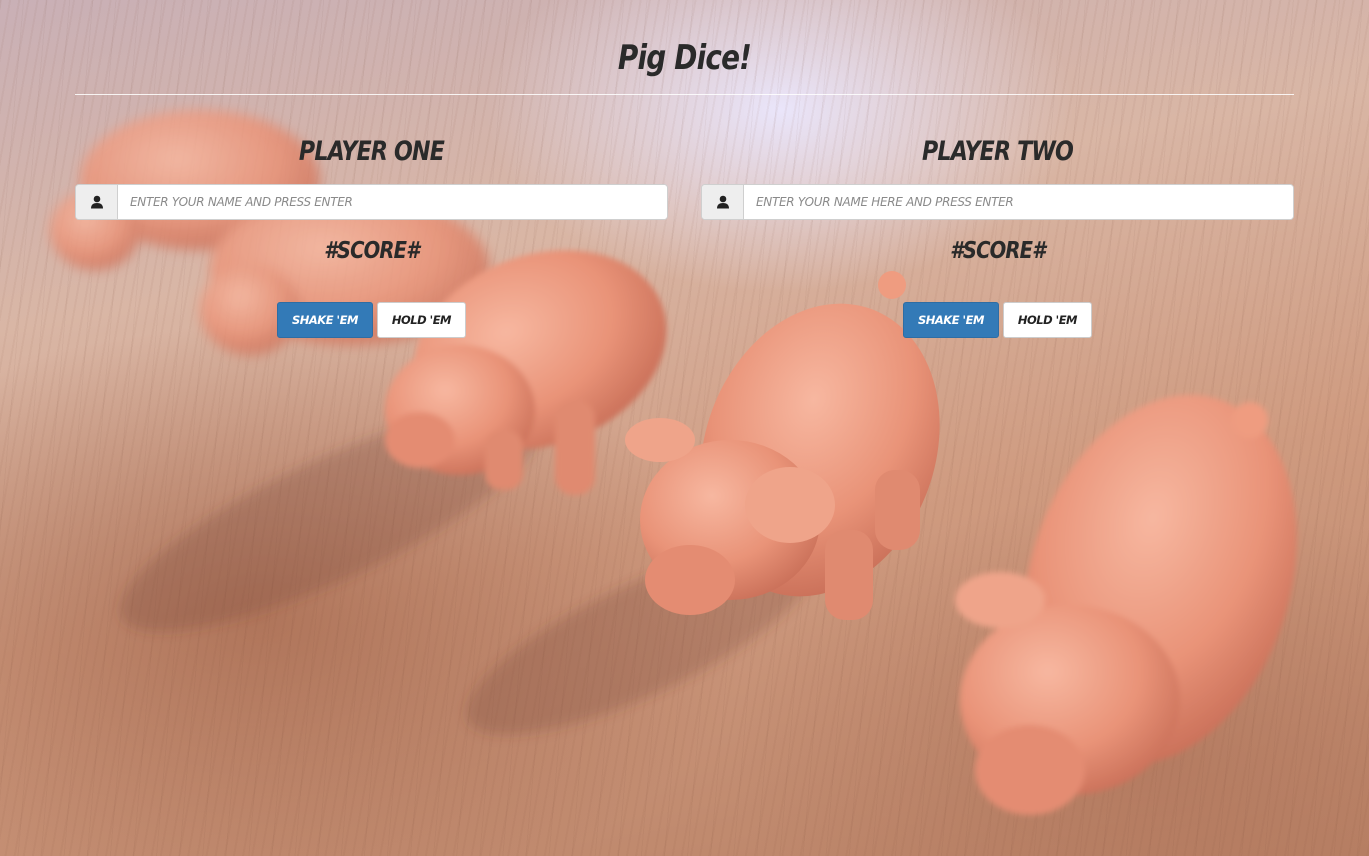 The width and height of the screenshot is (1369, 856). What do you see at coordinates (684, 94) in the screenshot?
I see `title-divider` at bounding box center [684, 94].